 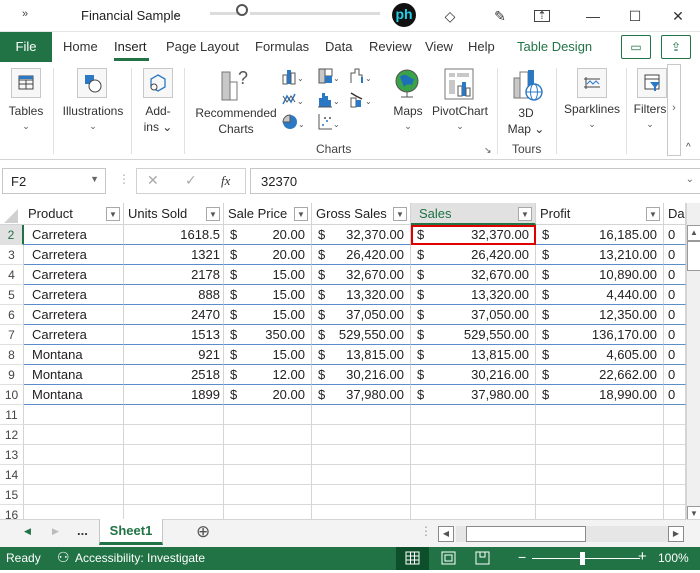 I want to click on illustrations-button: Illustrations ⌄, so click(x=93, y=107).